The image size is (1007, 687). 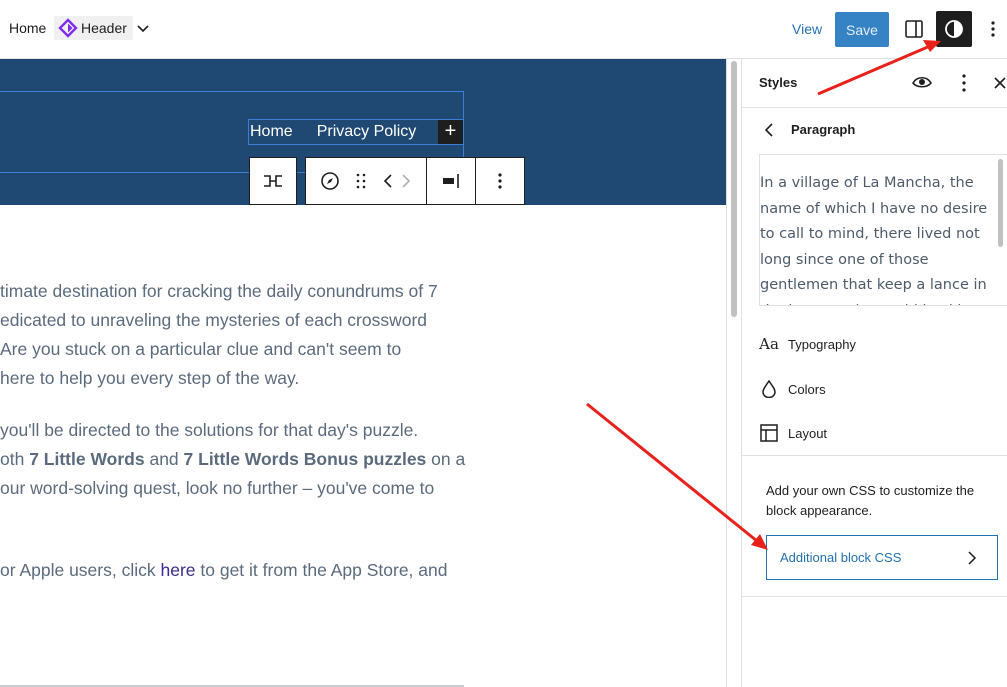 I want to click on template-part-icon, so click(x=68, y=28).